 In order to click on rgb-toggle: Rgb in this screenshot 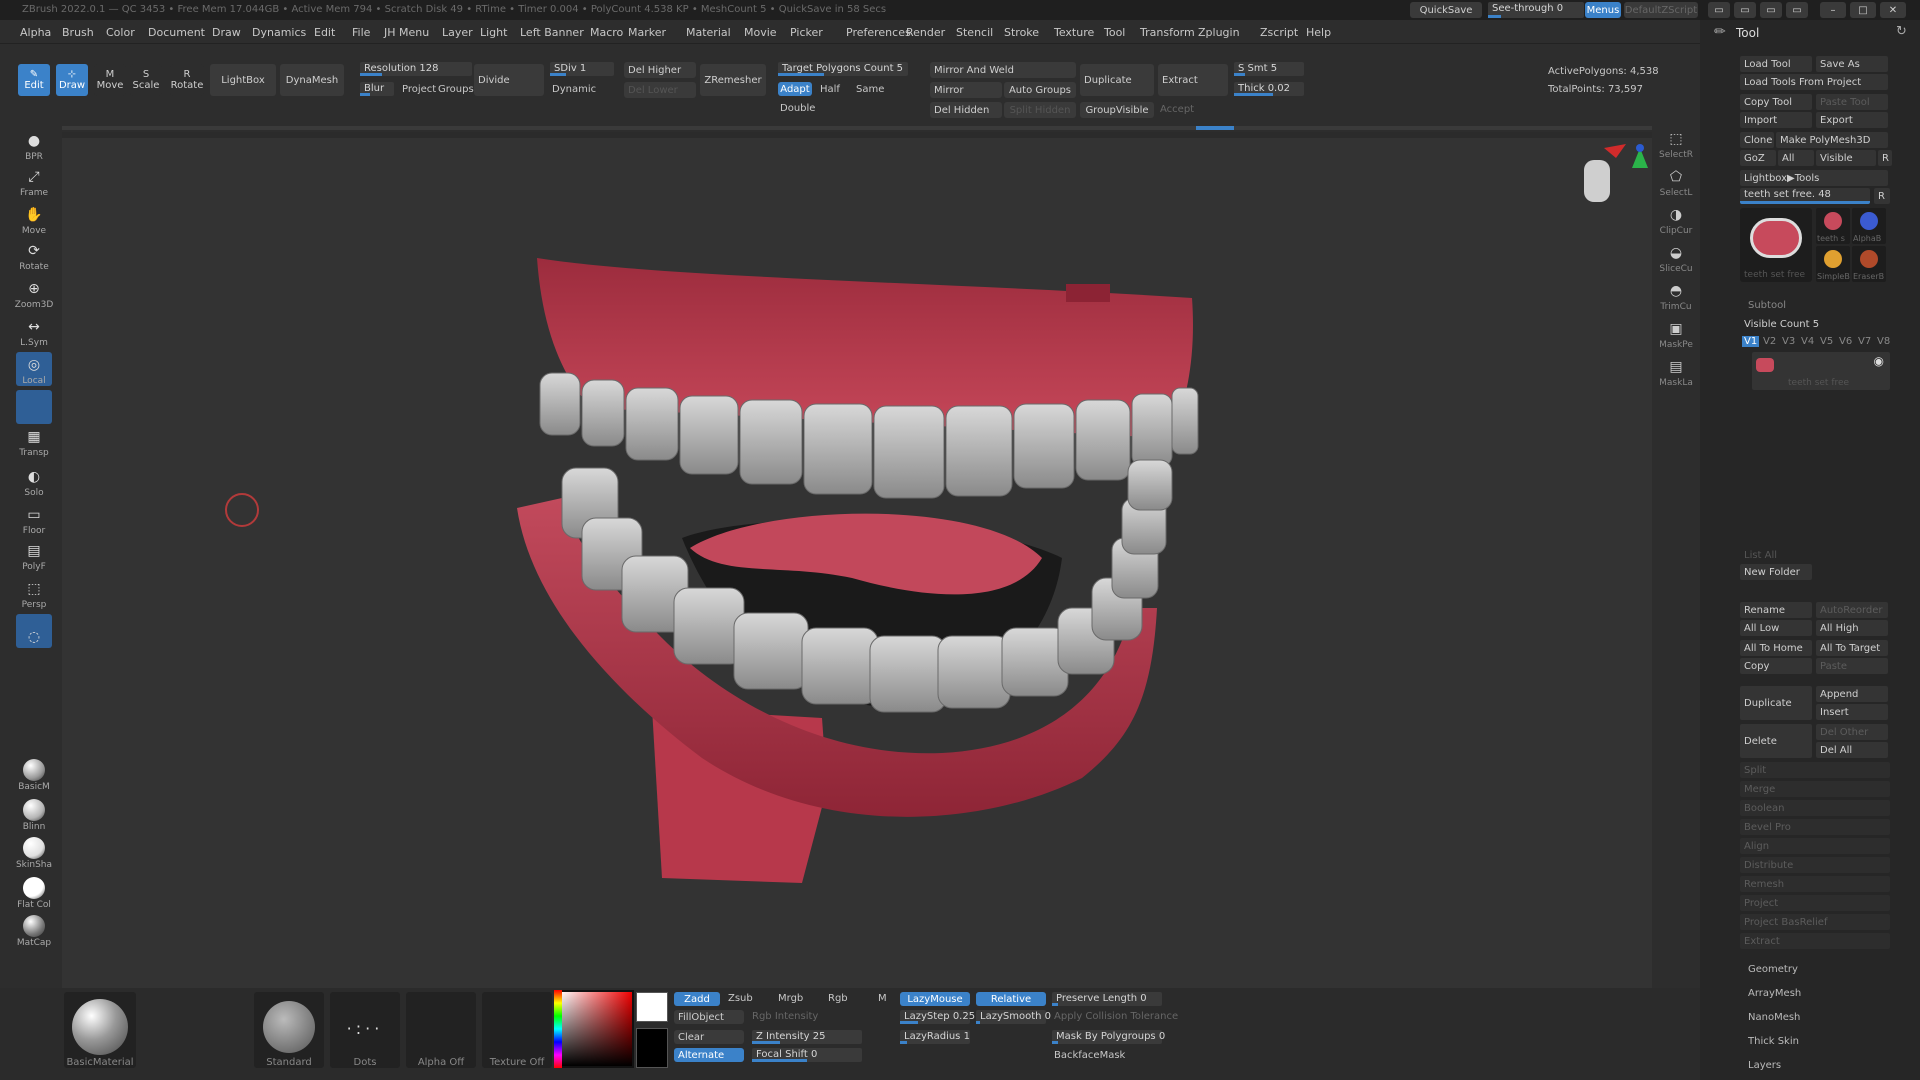, I will do `click(838, 998)`.